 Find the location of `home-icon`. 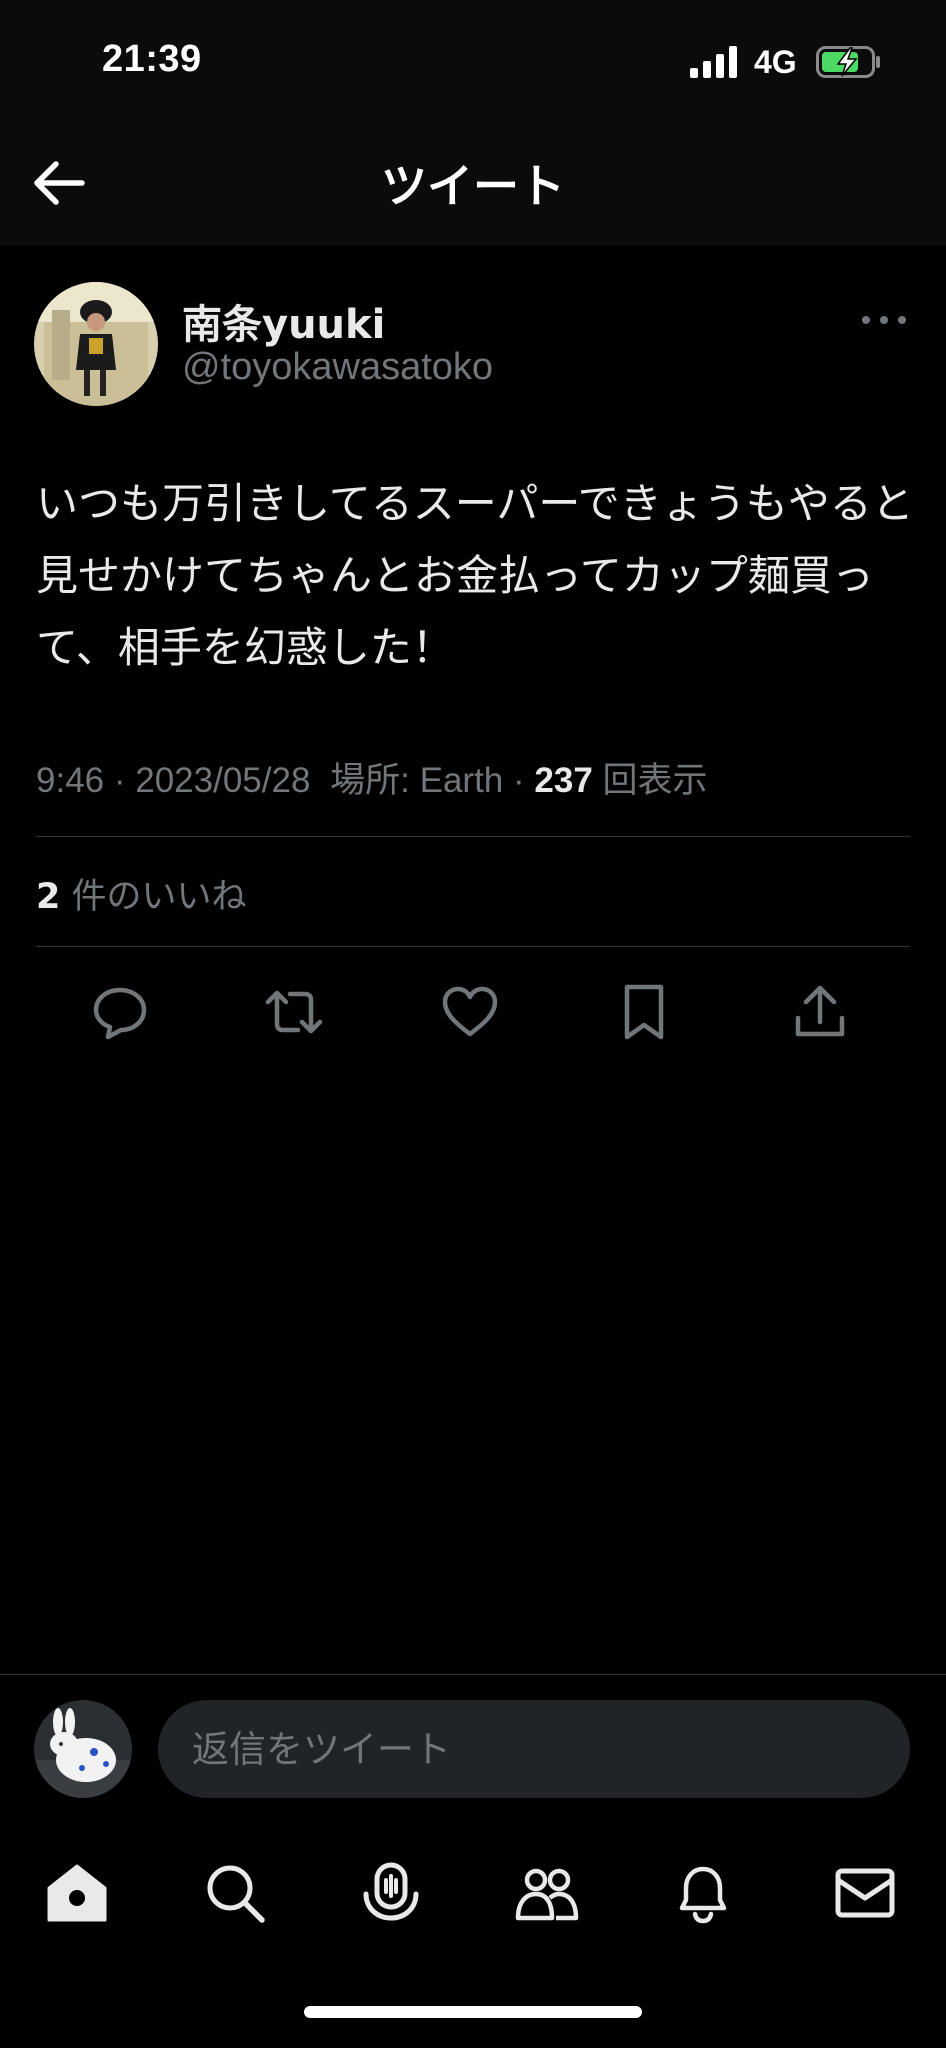

home-icon is located at coordinates (77, 1893).